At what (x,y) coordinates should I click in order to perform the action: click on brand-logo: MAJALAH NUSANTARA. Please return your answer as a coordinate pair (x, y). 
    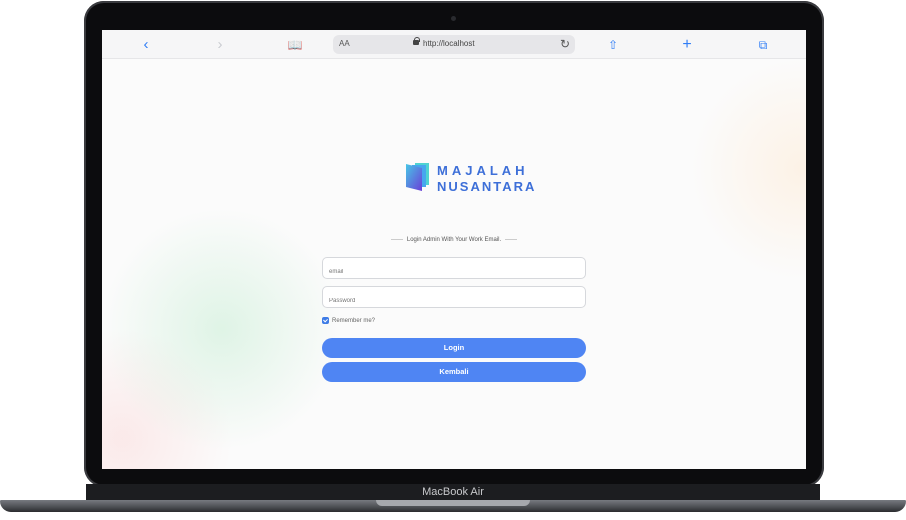
    Looking at the image, I should click on (469, 179).